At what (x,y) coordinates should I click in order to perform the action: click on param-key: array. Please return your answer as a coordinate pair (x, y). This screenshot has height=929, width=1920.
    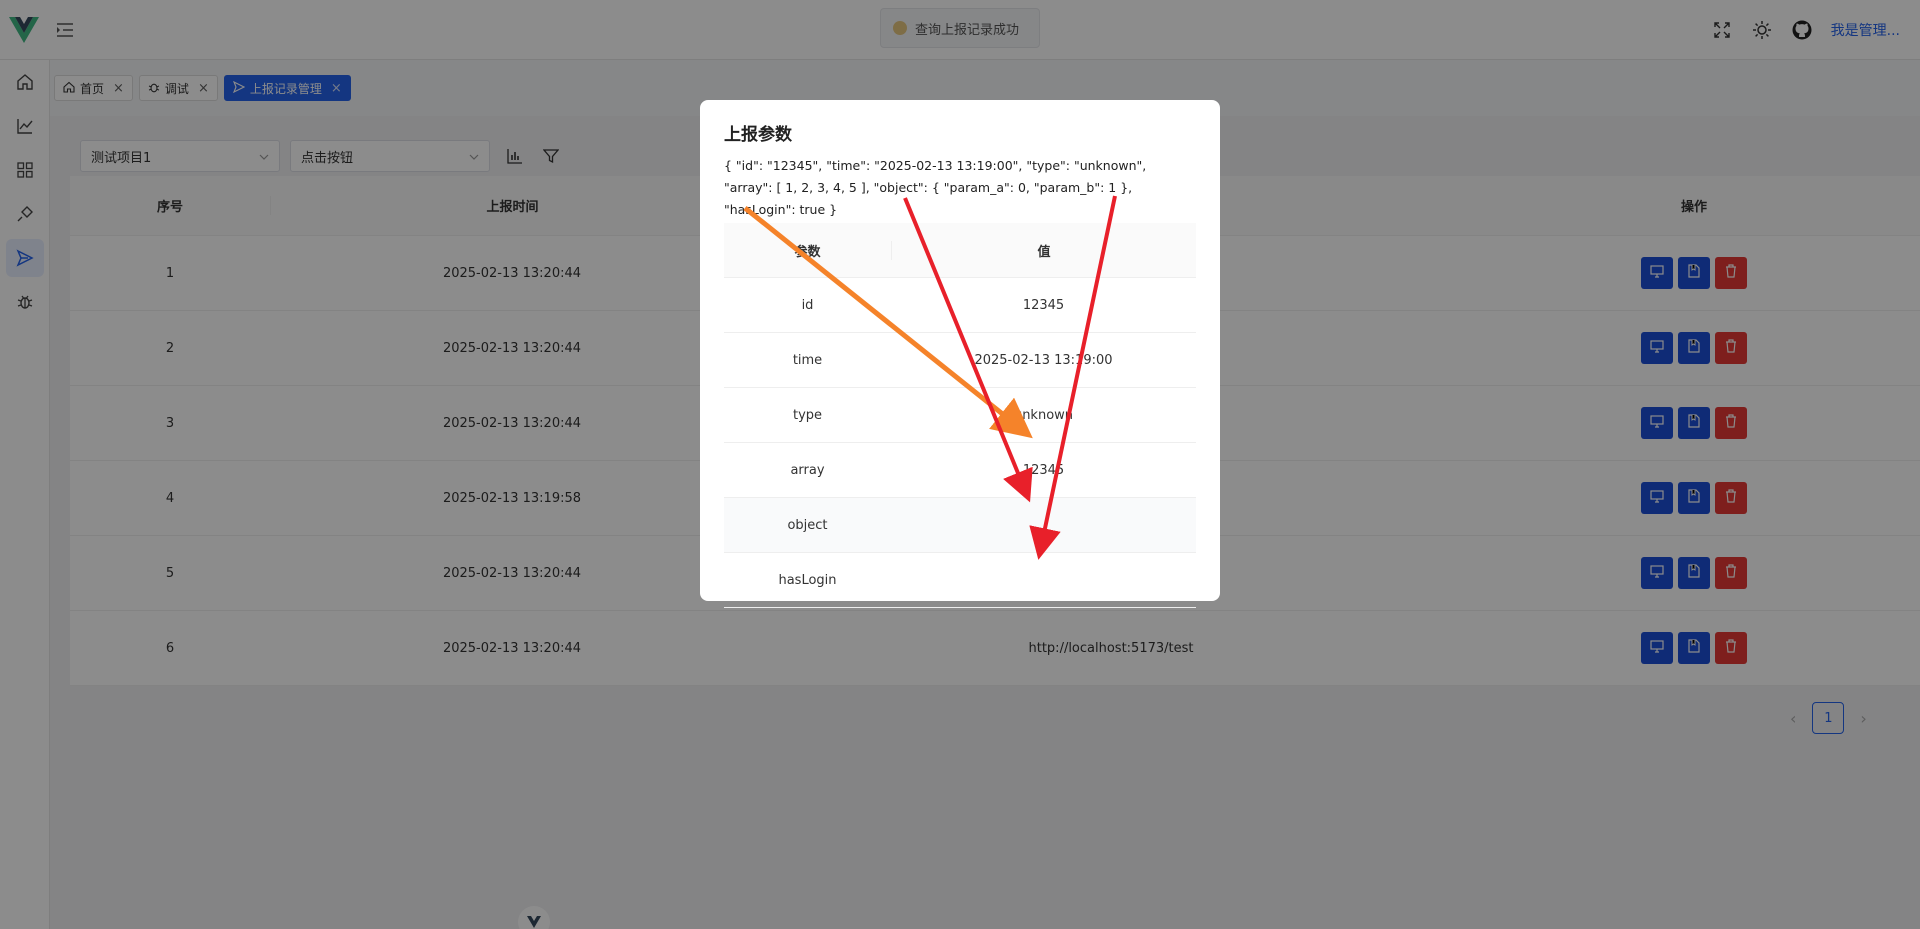
    Looking at the image, I should click on (807, 470).